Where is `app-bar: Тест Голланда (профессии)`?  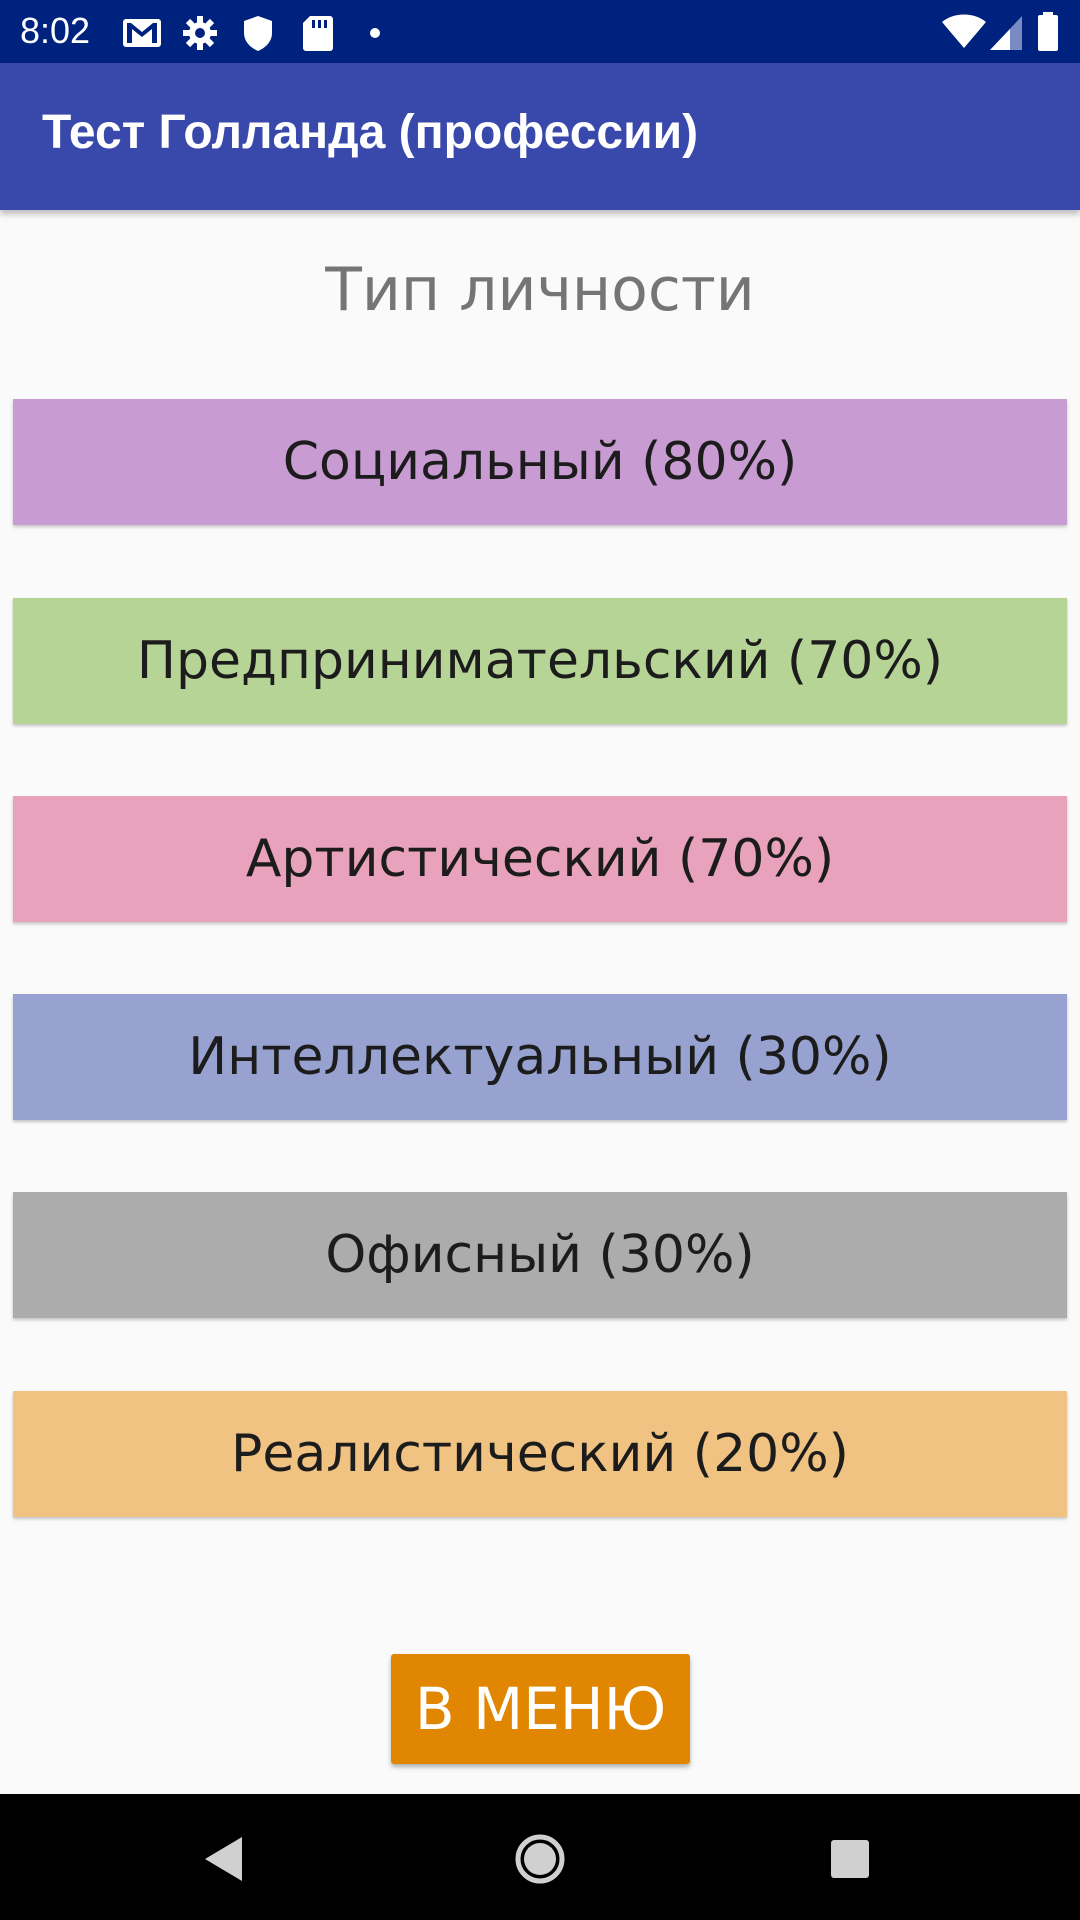
app-bar: Тест Голланда (профессии) is located at coordinates (540, 136).